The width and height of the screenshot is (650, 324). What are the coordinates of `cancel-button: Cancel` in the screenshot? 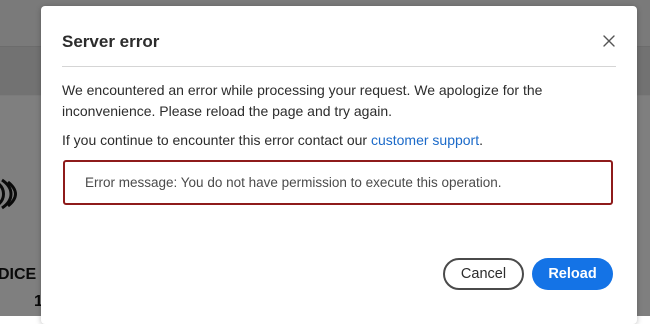 It's located at (483, 274).